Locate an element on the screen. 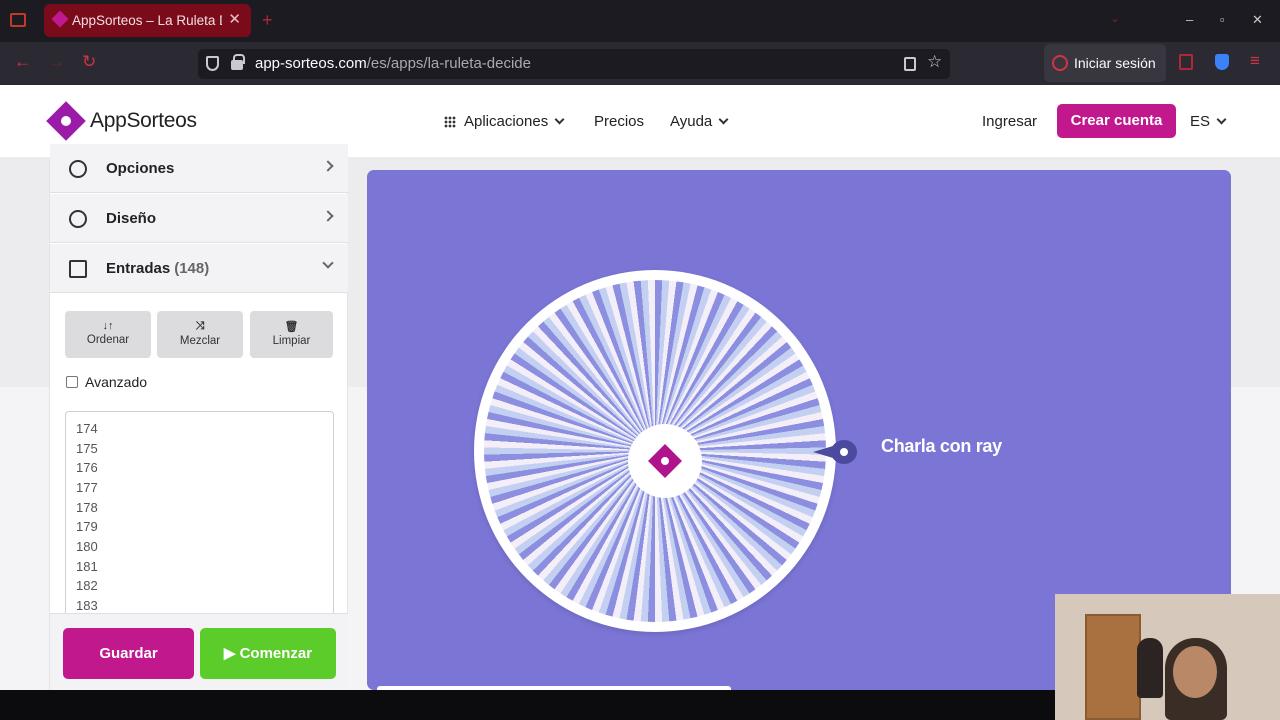  language-selector: ES is located at coordinates (1208, 121).